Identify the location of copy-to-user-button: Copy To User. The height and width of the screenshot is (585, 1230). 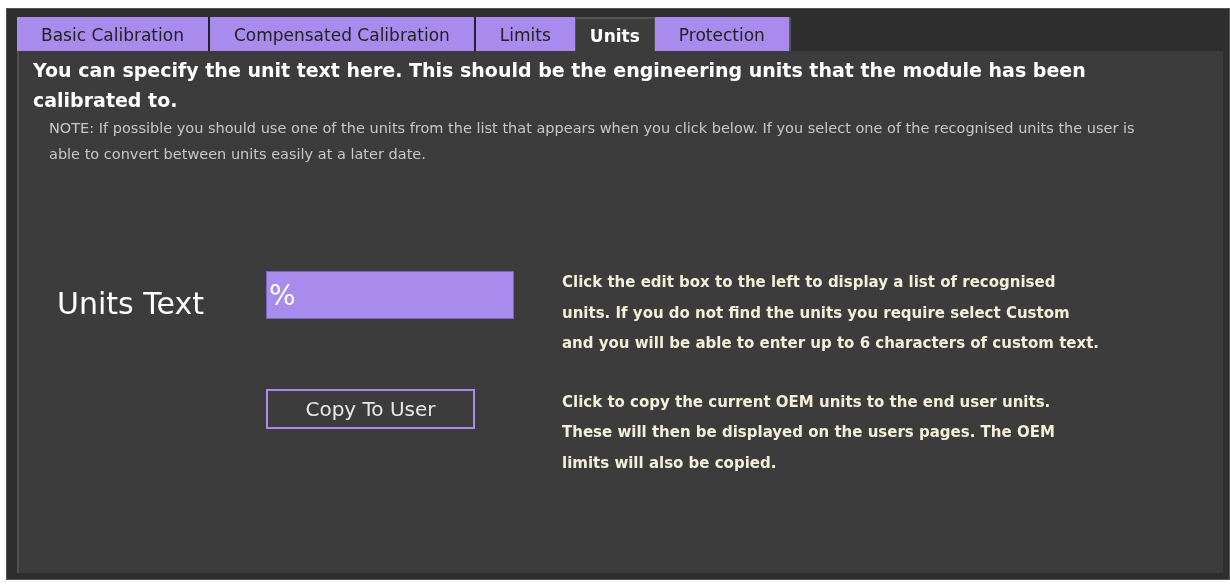
(370, 408).